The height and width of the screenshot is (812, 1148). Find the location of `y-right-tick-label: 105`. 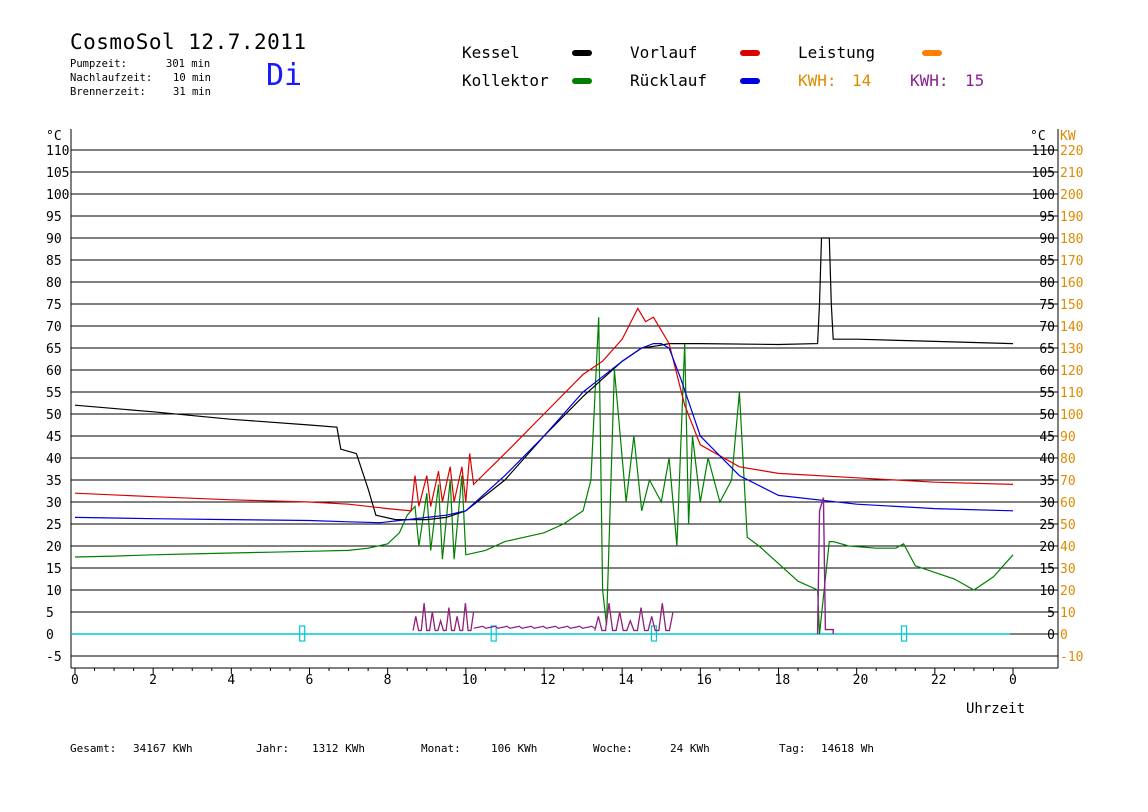

y-right-tick-label: 105 is located at coordinates (1043, 173).